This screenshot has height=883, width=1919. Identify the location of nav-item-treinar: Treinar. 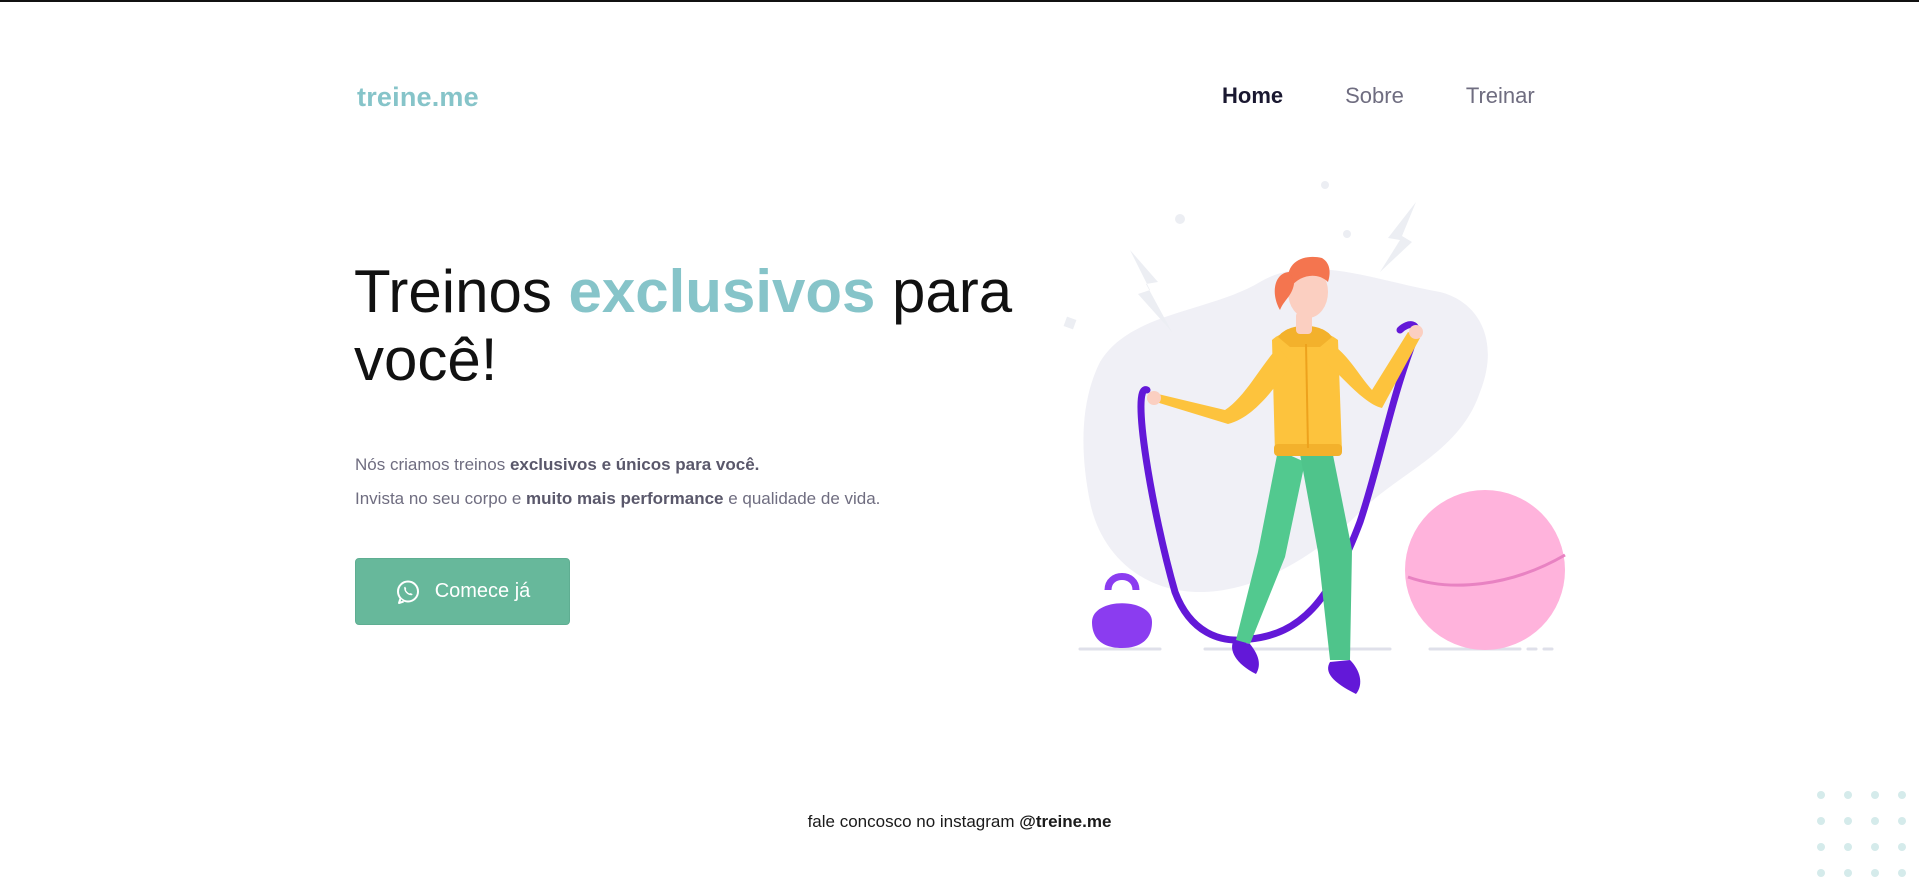
(1500, 96).